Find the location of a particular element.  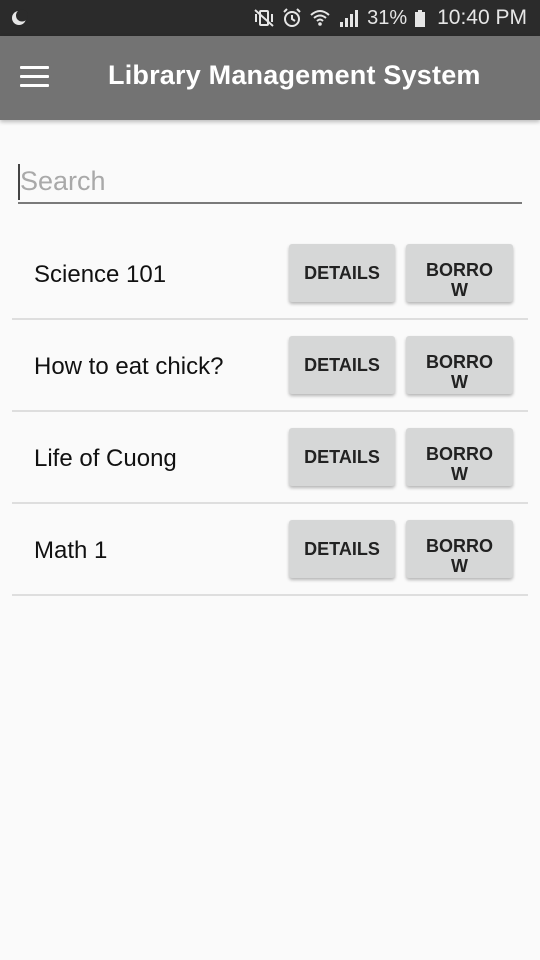

book-title: Math 1 is located at coordinates (71, 550).